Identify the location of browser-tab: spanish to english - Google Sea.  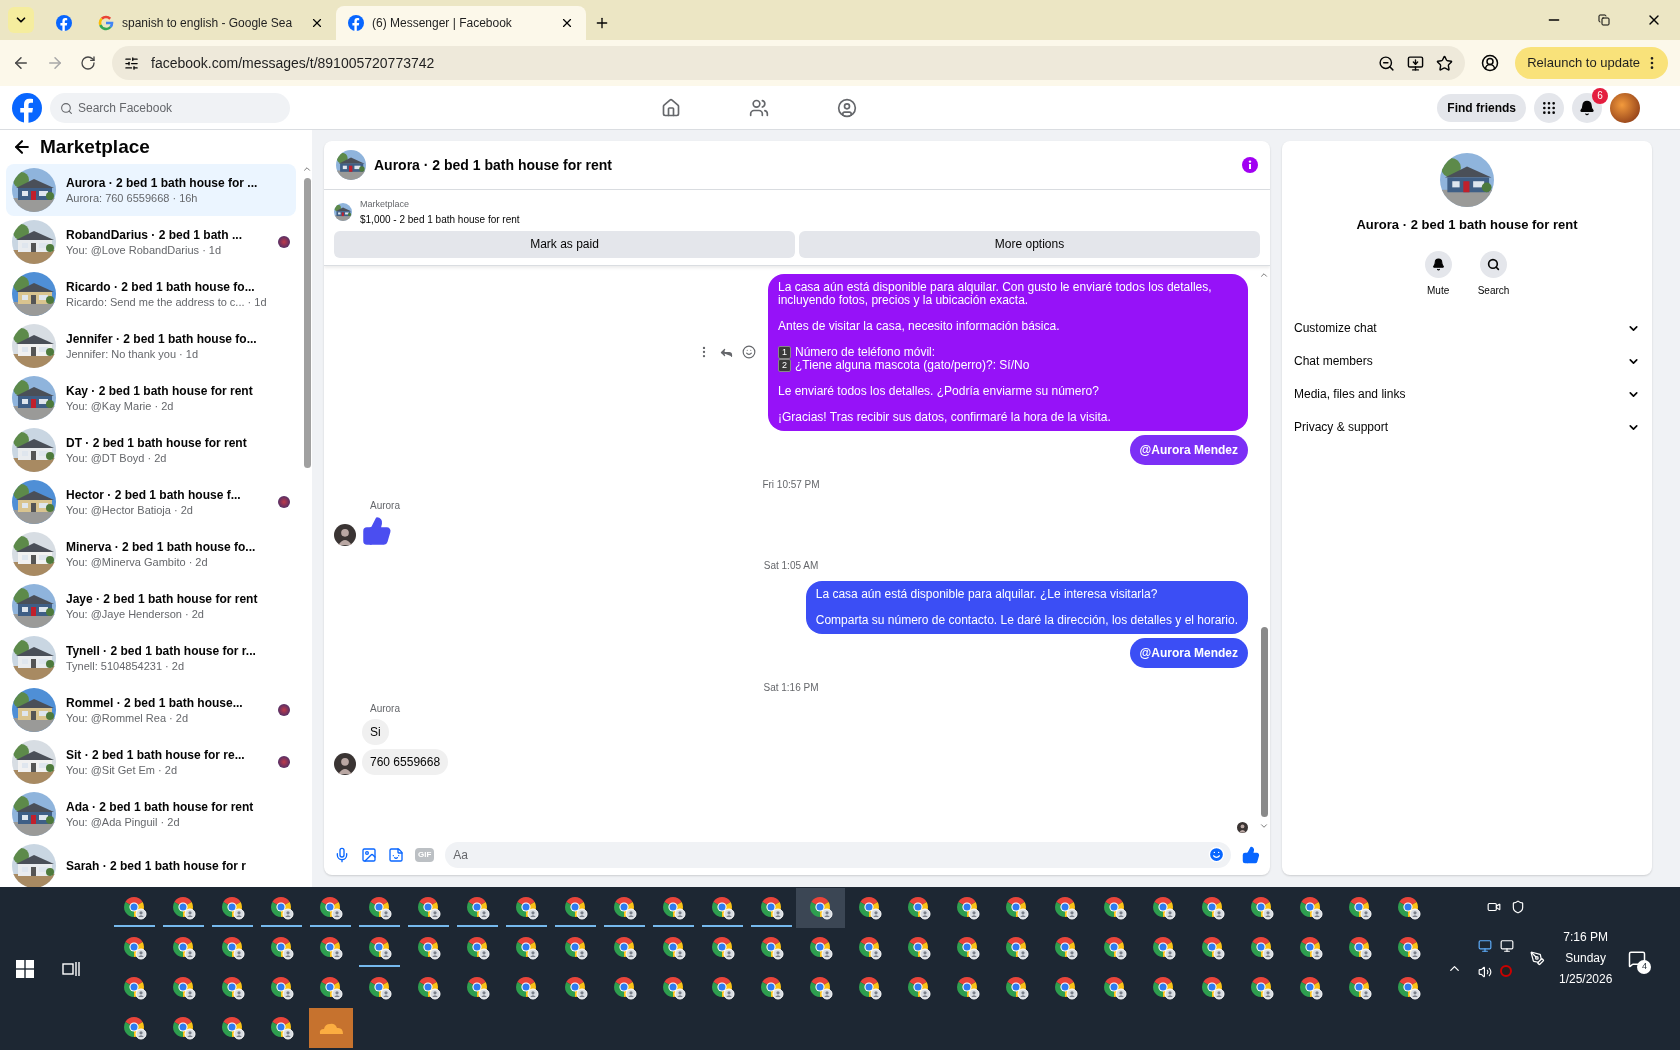
(211, 23).